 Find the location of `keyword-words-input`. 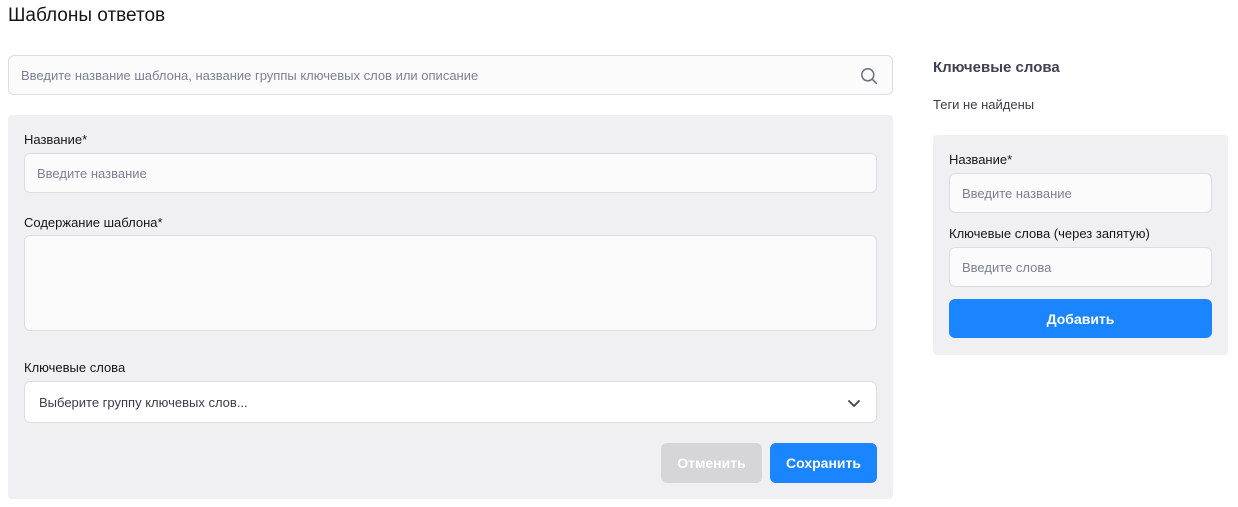

keyword-words-input is located at coordinates (1080, 267).